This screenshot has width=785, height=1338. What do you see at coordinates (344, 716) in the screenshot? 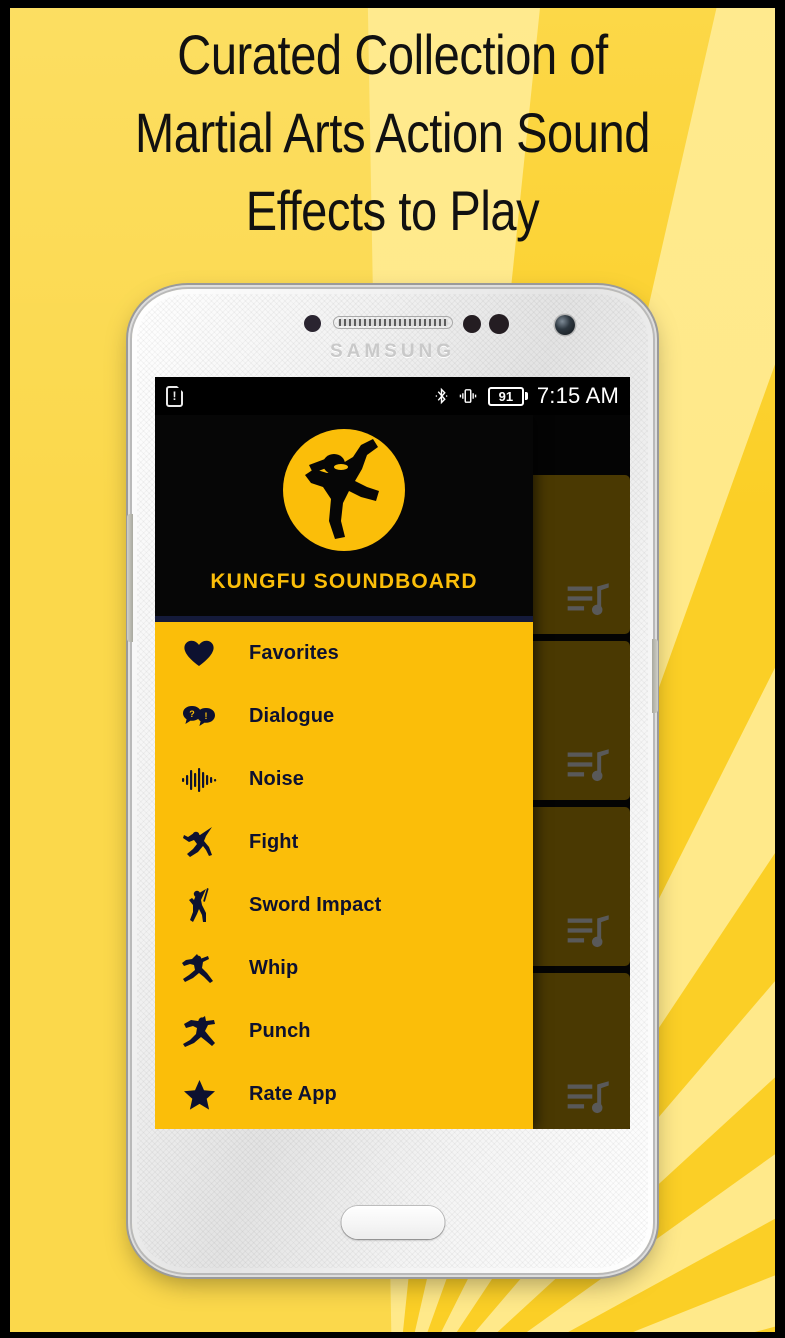
I see `menu-item-dialogue: ? ! Dialogue` at bounding box center [344, 716].